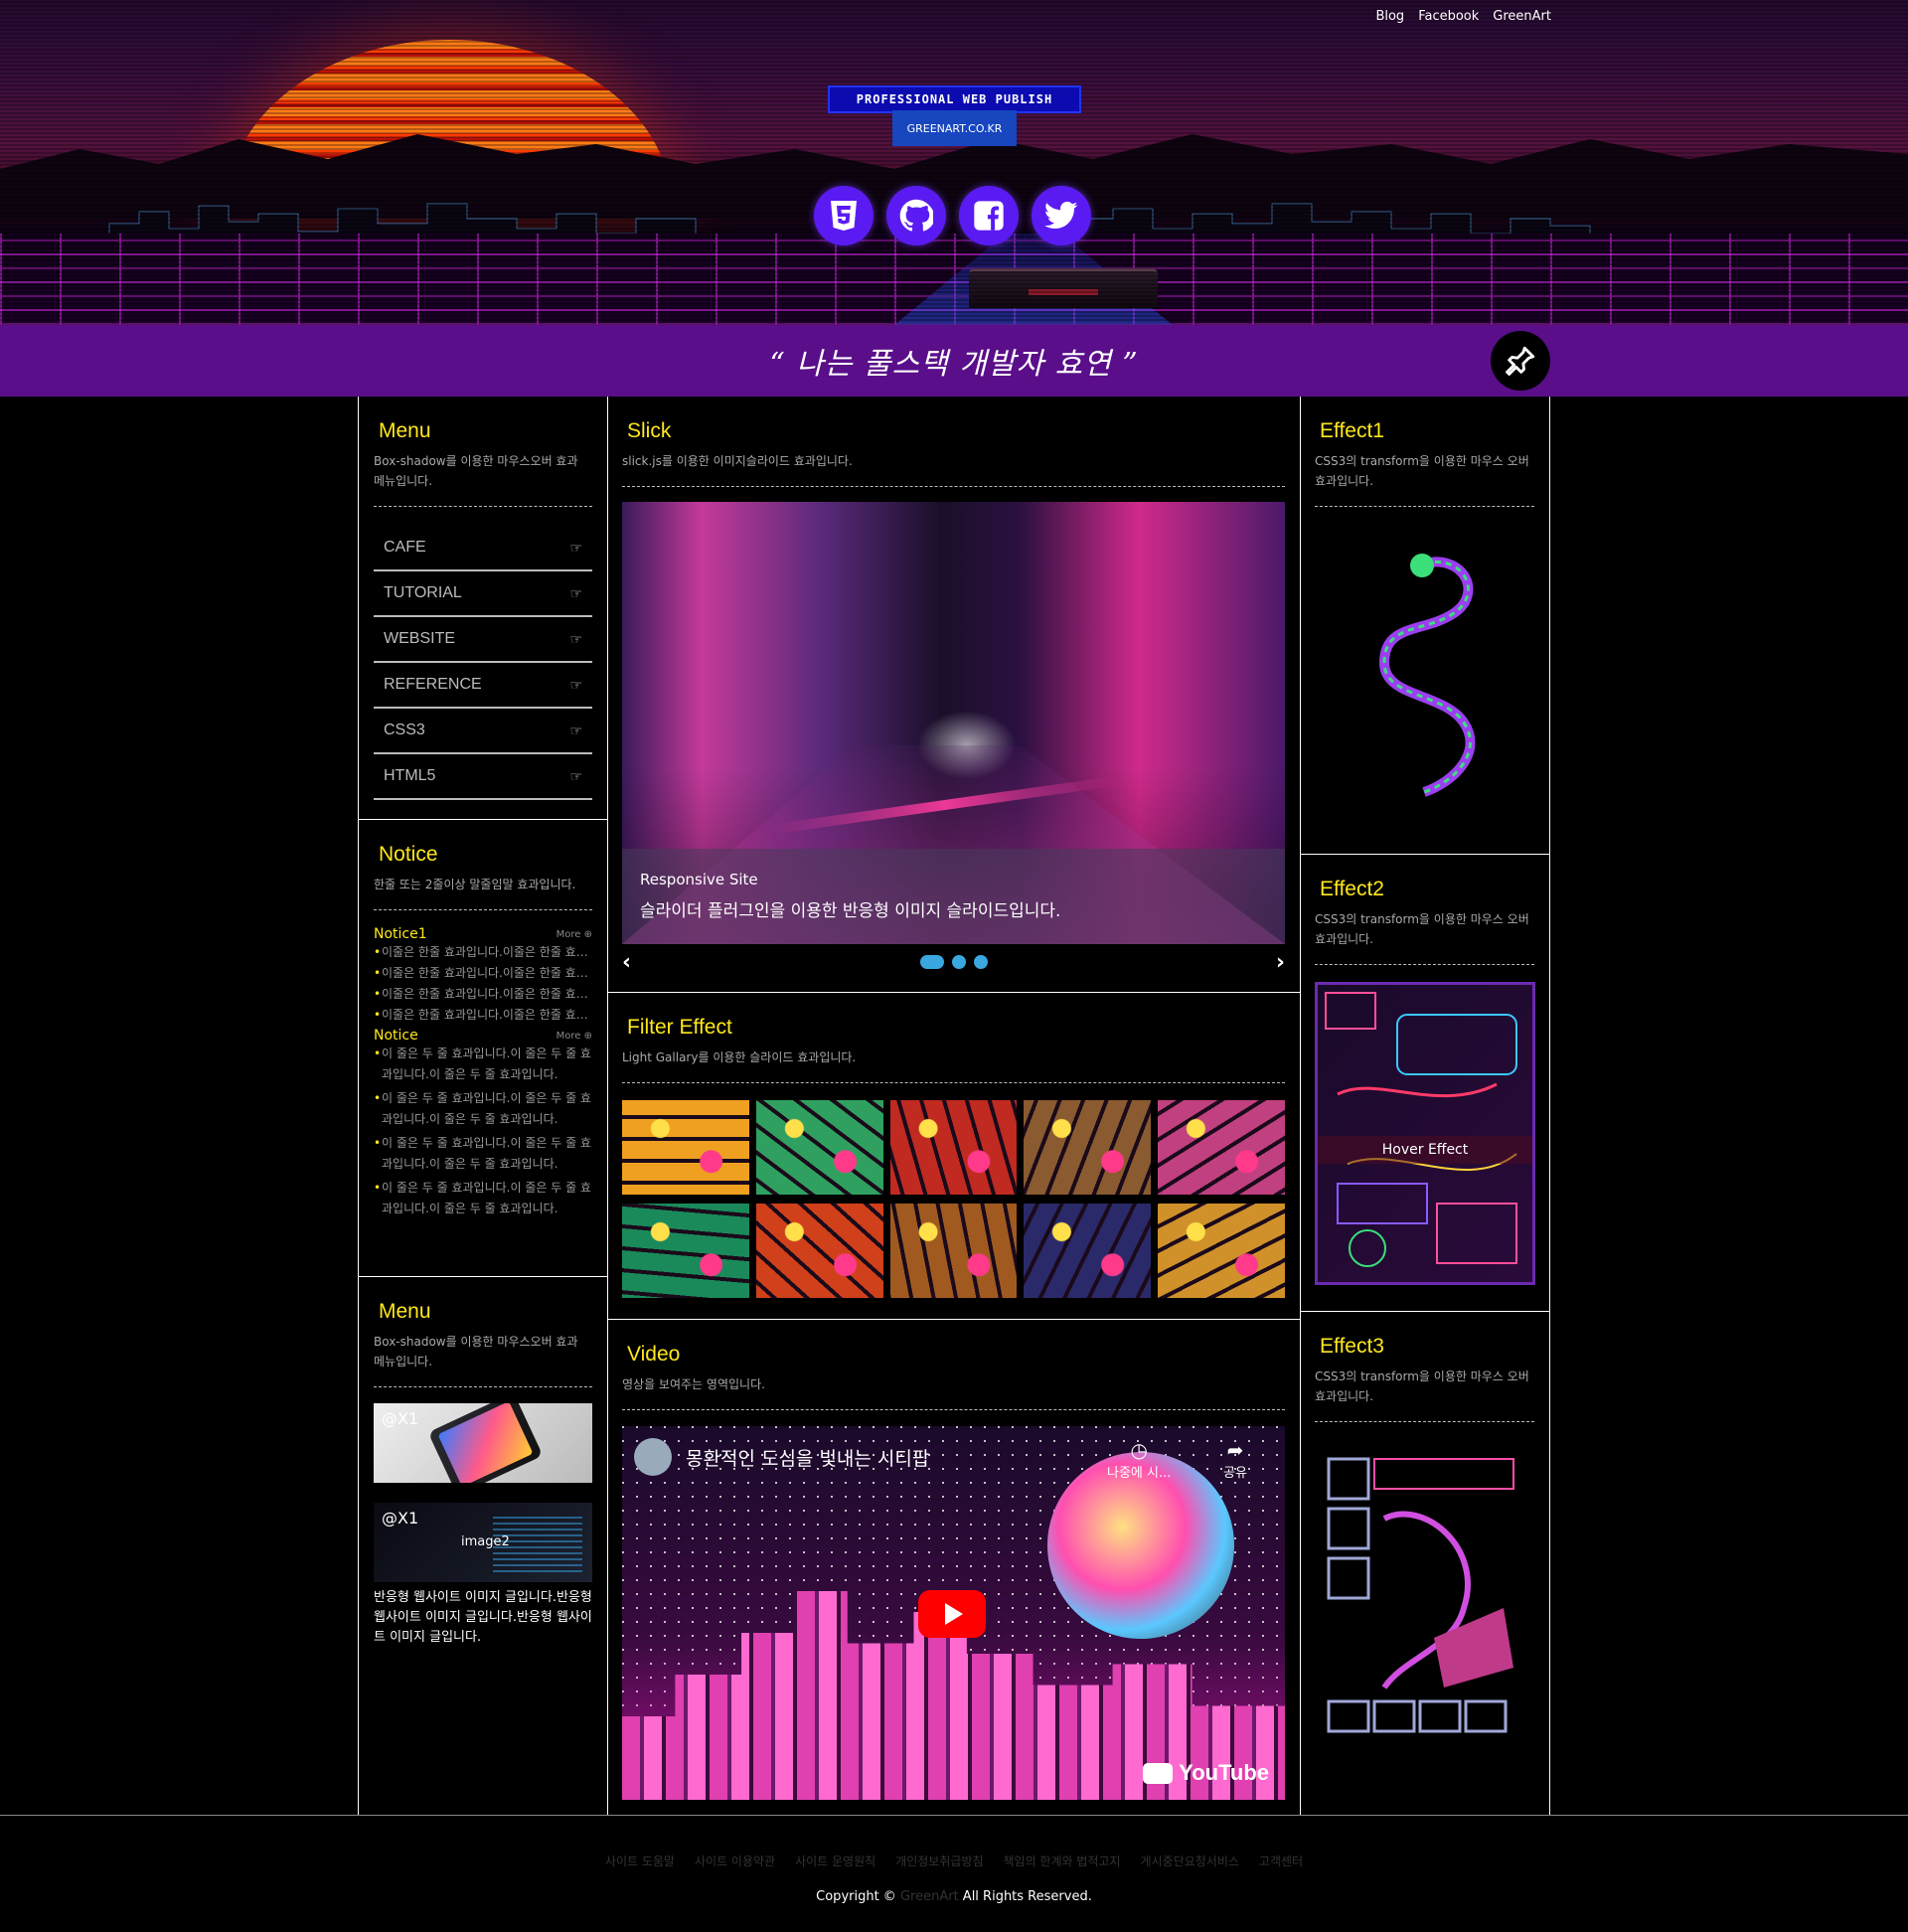 The image size is (1908, 1932). I want to click on nav-facebook: Facebook, so click(1448, 16).